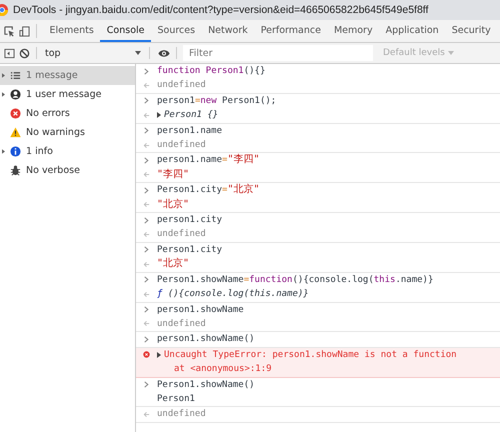  What do you see at coordinates (15, 94) in the screenshot?
I see `user-icon` at bounding box center [15, 94].